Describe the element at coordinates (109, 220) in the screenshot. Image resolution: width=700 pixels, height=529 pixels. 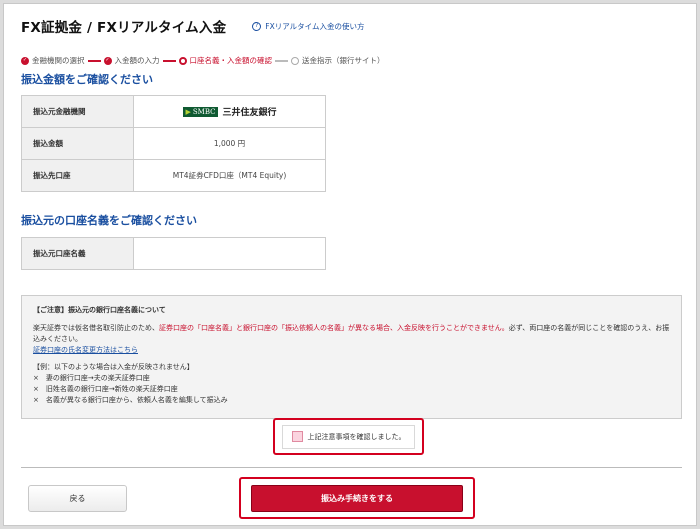
I see `section-title-holder: 振込元の口座名義をご確認ください` at that location.